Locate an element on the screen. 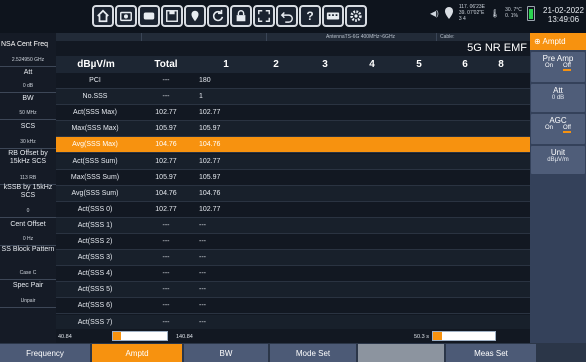 This screenshot has width=586, height=362. pre-amp-on: On is located at coordinates (549, 67).